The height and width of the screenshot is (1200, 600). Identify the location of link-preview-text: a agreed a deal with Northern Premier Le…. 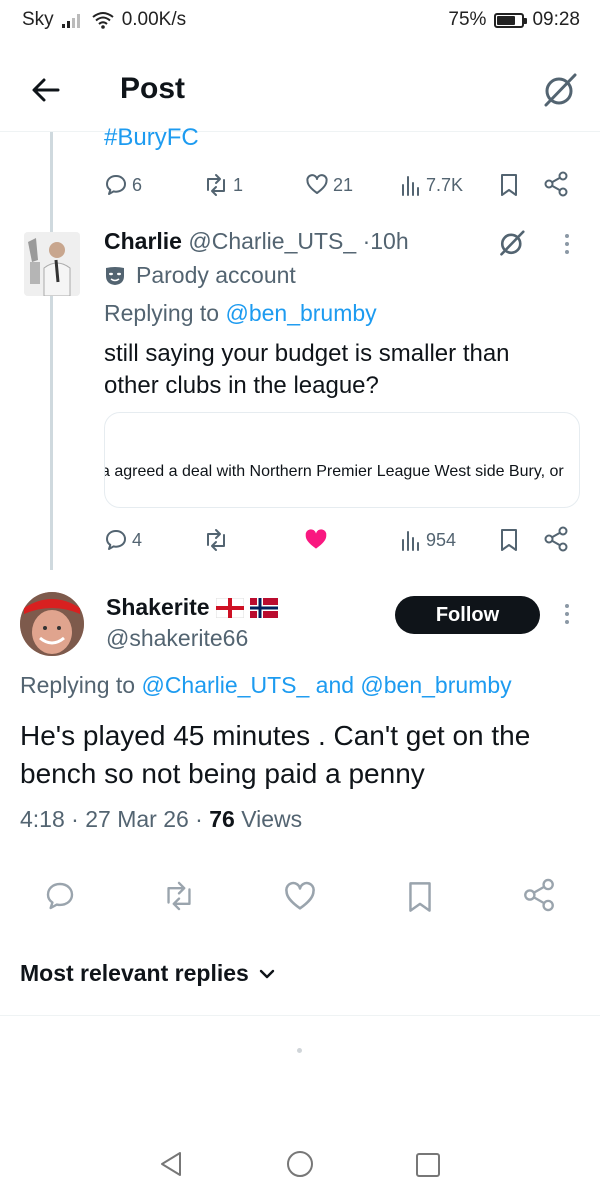
(334, 471).